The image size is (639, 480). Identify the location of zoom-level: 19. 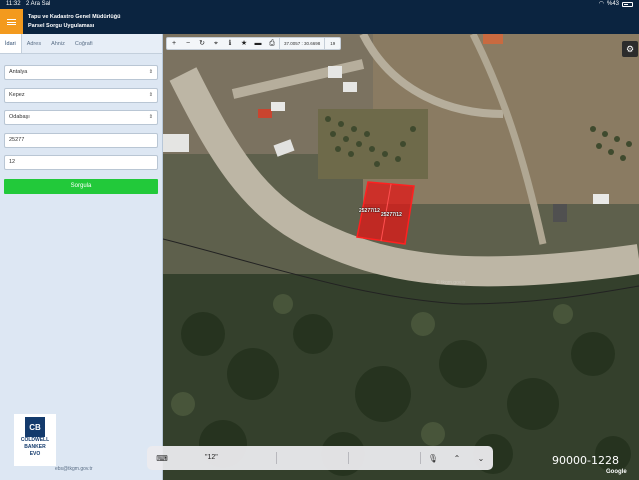
(332, 43).